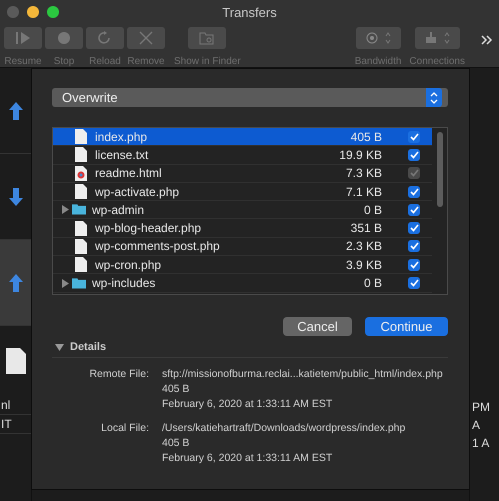  Describe the element at coordinates (122, 155) in the screenshot. I see `file-name: license.txt` at that location.